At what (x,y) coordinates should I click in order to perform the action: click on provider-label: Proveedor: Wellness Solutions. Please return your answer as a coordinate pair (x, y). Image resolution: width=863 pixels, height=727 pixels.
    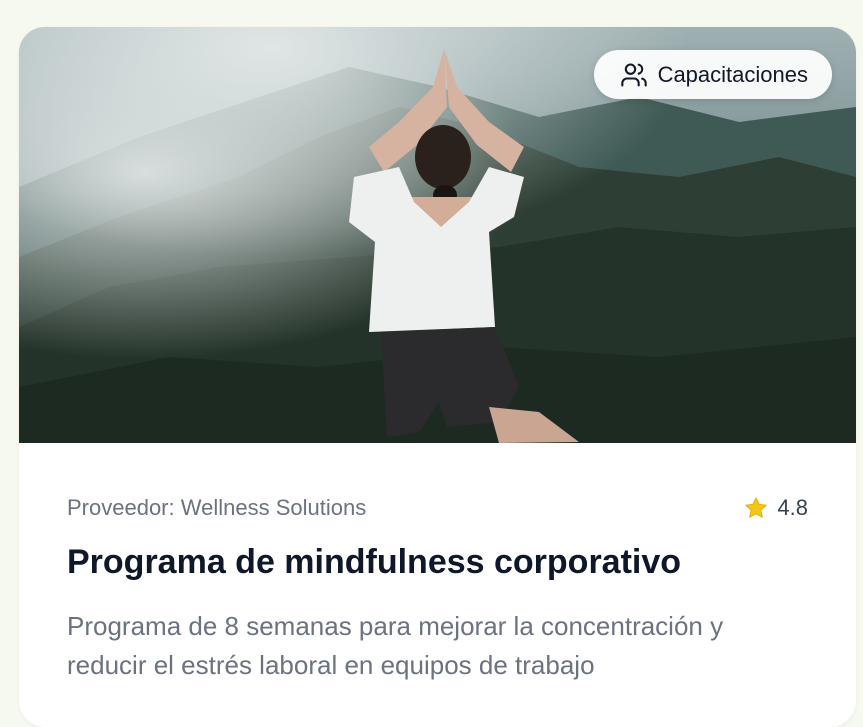
    Looking at the image, I should click on (217, 507).